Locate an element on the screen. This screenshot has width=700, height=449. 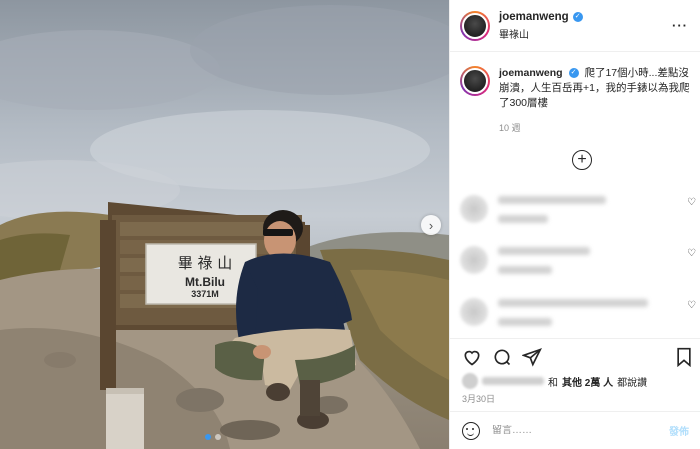
likes-and: 和 is located at coordinates (553, 383).